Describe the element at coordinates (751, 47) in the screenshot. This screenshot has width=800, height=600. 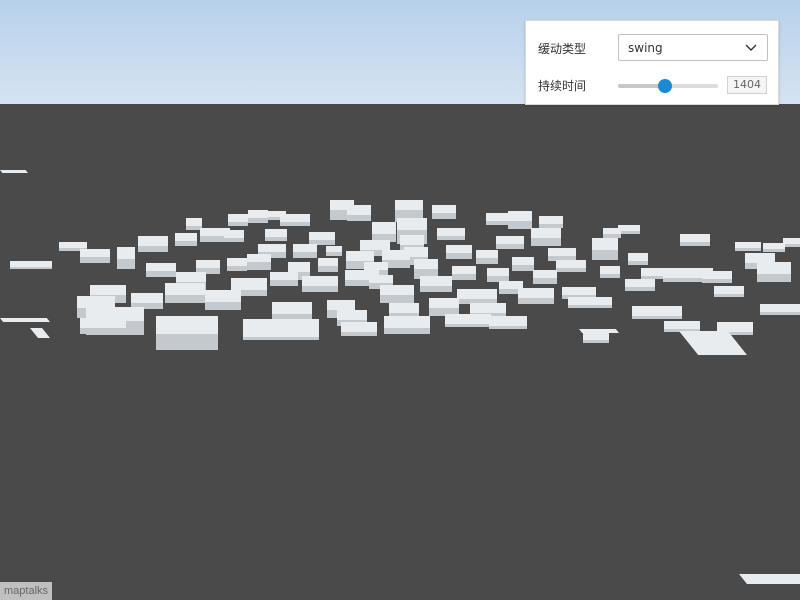
I see `chevron-down-icon` at that location.